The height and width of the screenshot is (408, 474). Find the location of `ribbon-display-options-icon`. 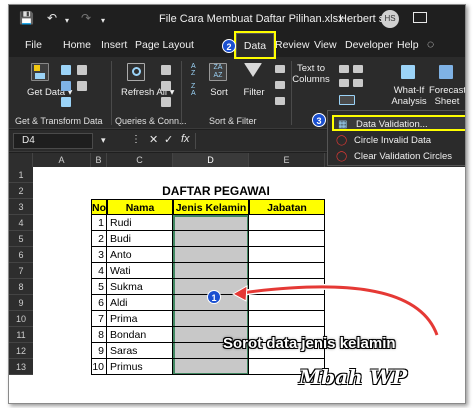

ribbon-display-options-icon is located at coordinates (420, 17).